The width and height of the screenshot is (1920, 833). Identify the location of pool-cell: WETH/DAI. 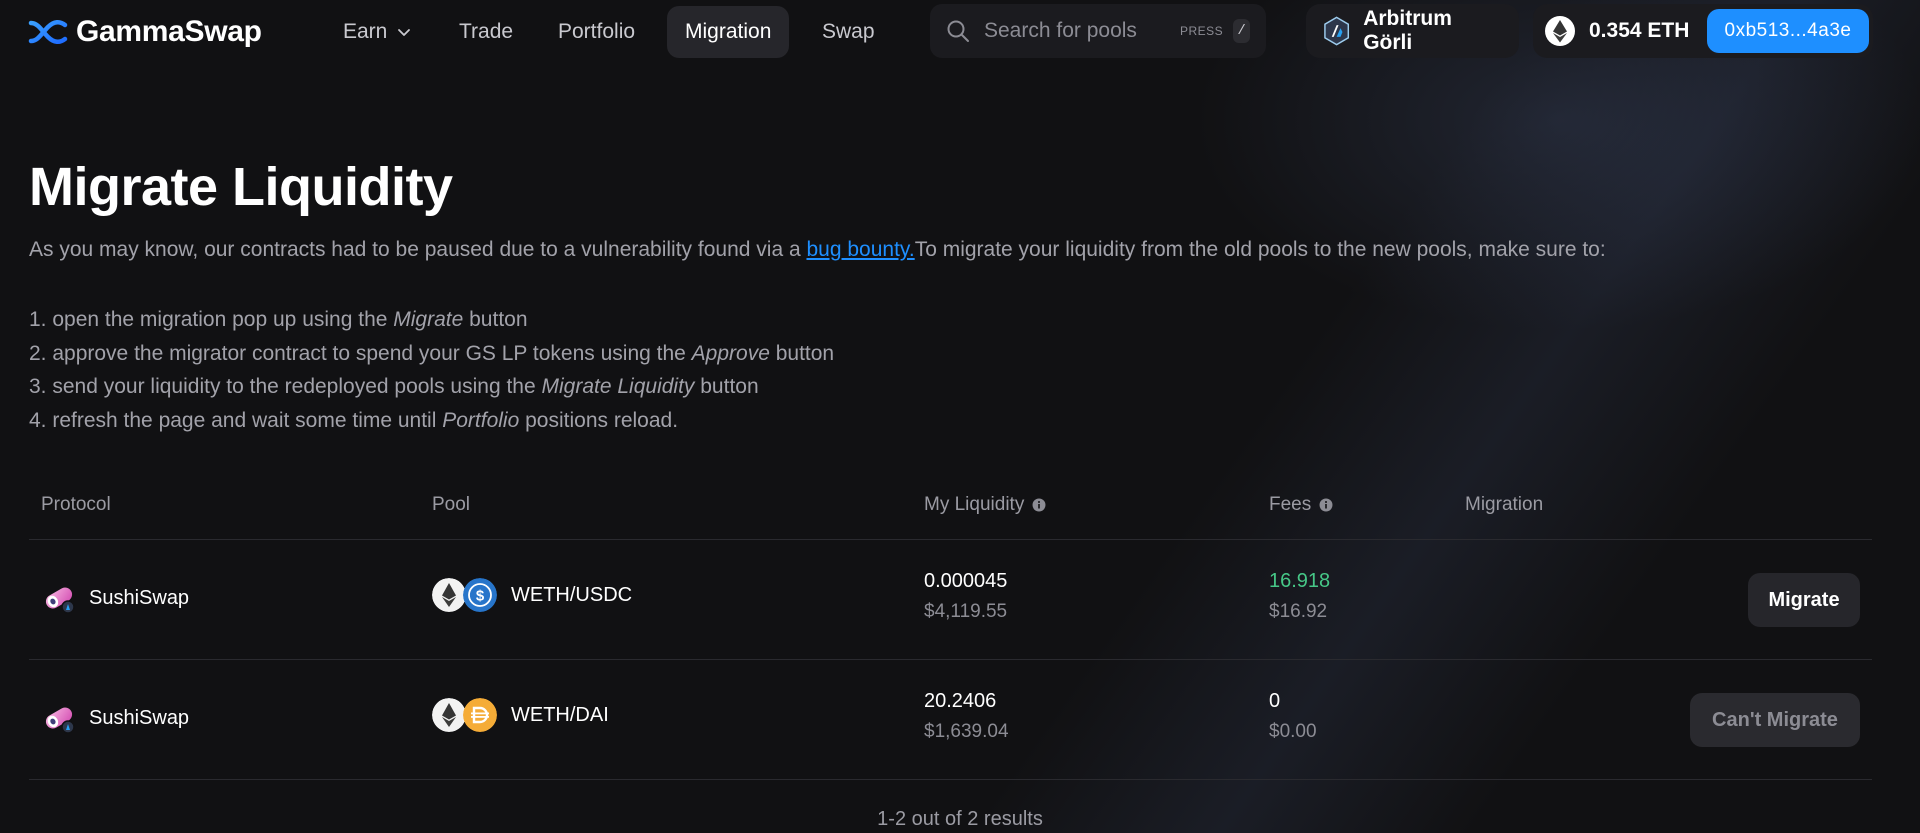
(520, 715).